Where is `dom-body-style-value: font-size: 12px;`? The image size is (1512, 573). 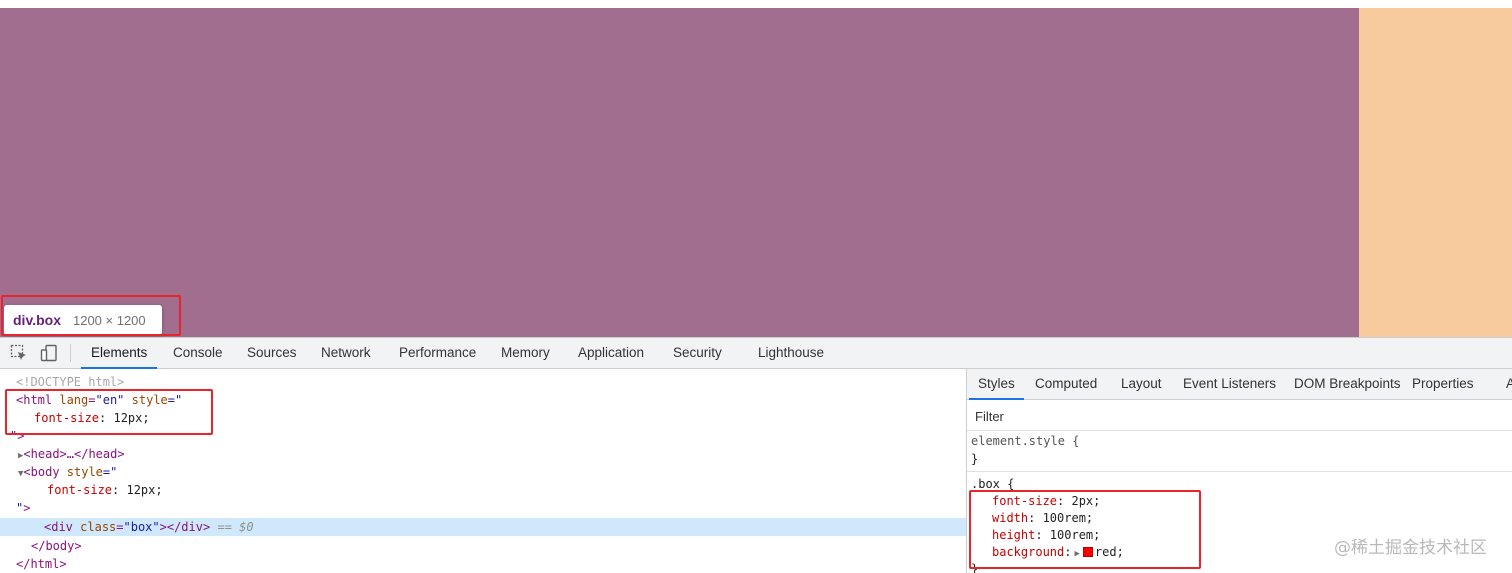 dom-body-style-value: font-size: 12px; is located at coordinates (483, 490).